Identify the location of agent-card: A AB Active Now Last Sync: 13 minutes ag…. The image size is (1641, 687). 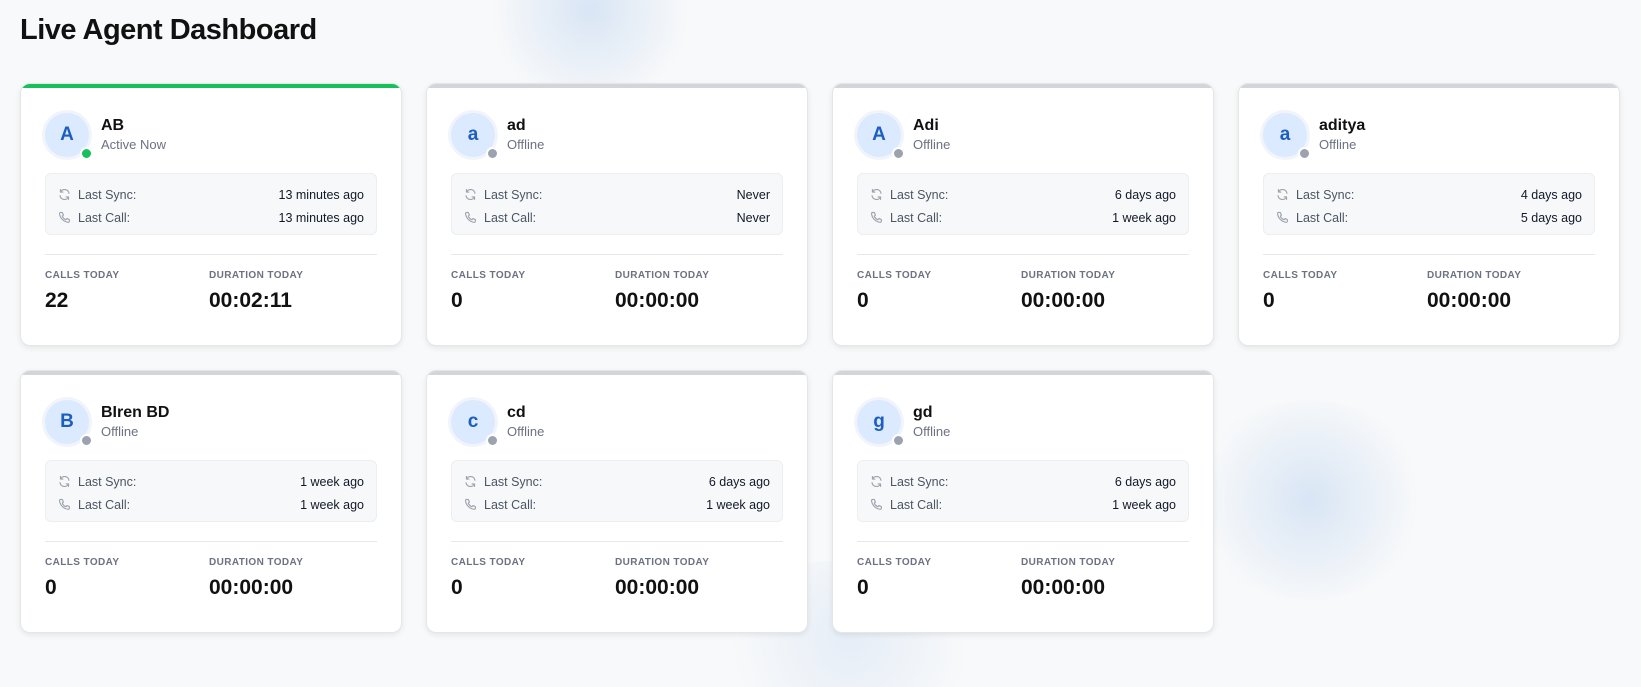
(211, 214).